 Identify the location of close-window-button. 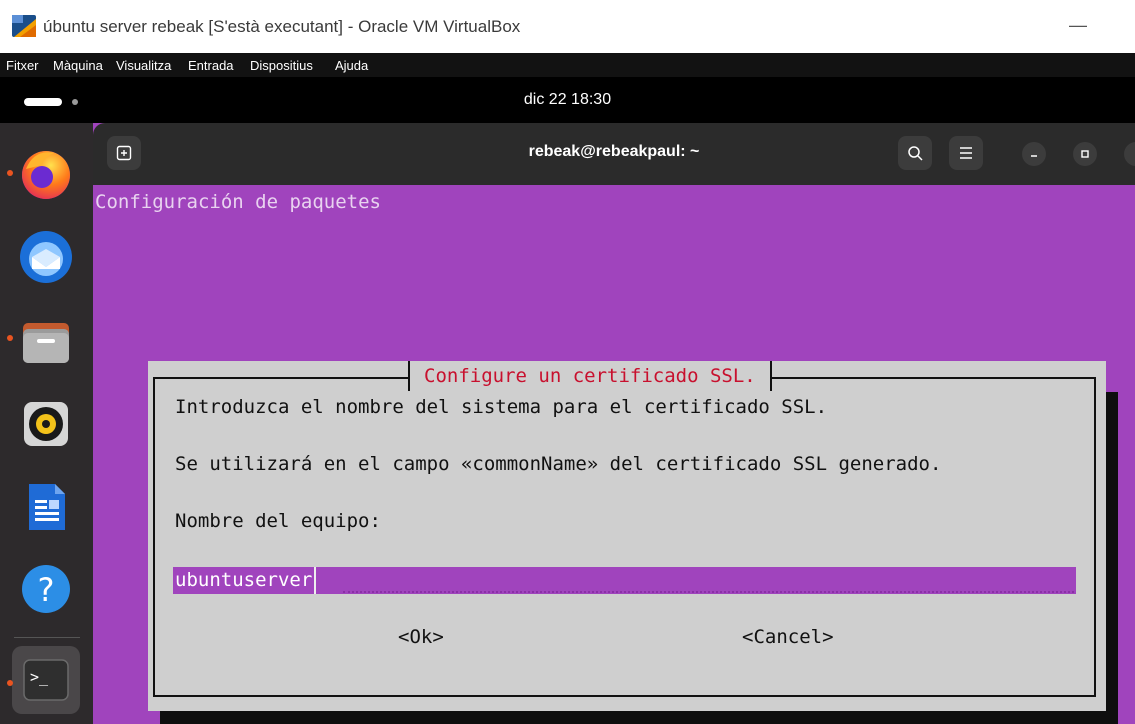
(1129, 154).